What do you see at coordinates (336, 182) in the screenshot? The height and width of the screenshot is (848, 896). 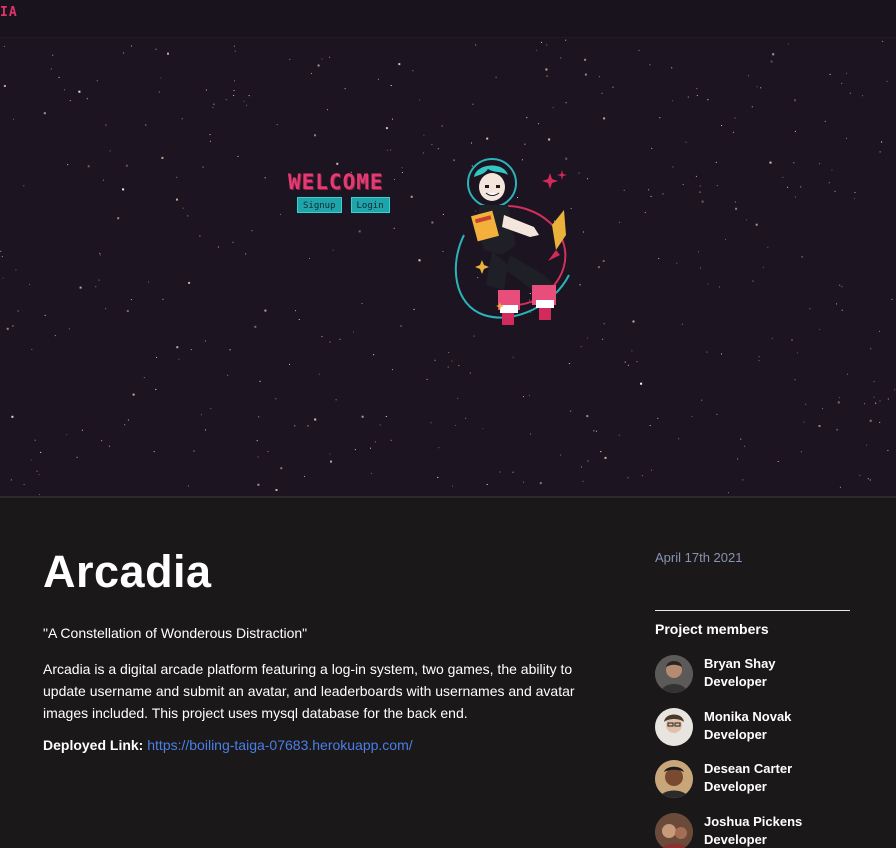 I see `welcome-title: WELCOME` at bounding box center [336, 182].